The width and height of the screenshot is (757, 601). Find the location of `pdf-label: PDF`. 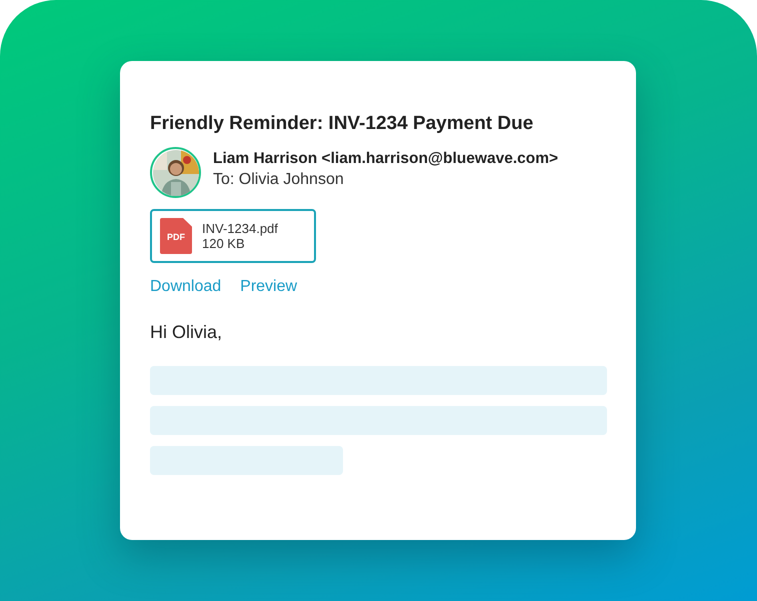

pdf-label: PDF is located at coordinates (176, 237).